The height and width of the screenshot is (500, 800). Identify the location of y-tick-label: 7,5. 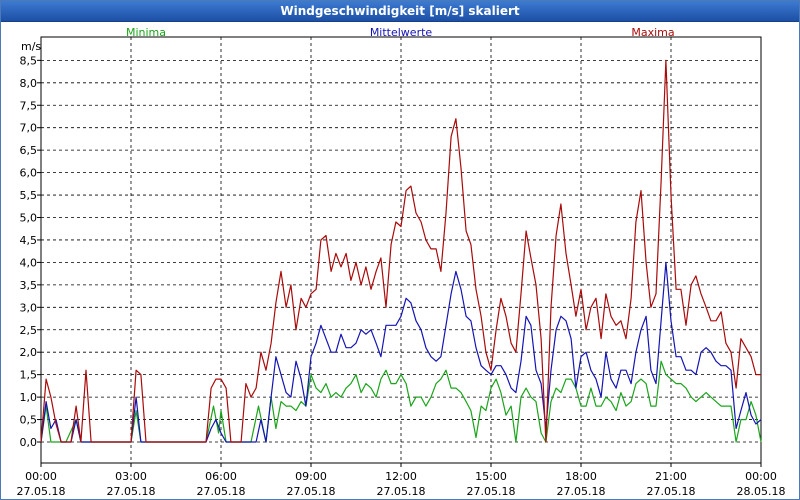
(29, 105).